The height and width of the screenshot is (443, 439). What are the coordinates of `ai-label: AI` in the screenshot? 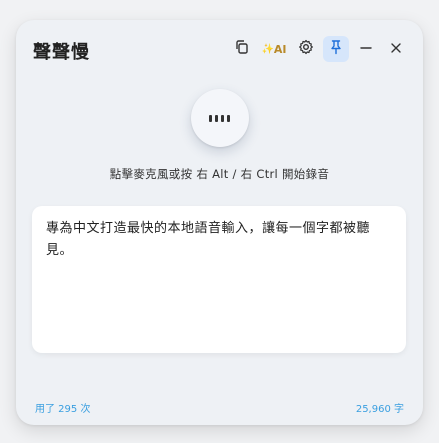 It's located at (280, 49).